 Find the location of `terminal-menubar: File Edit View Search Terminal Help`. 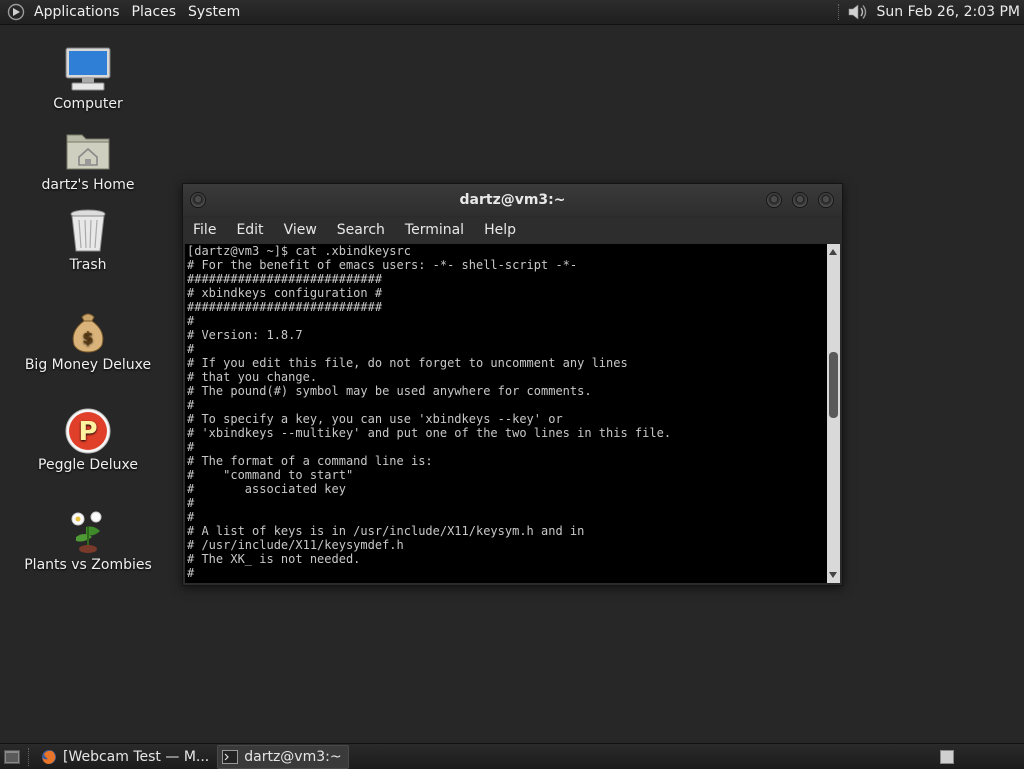

terminal-menubar: File Edit View Search Terminal Help is located at coordinates (512, 230).